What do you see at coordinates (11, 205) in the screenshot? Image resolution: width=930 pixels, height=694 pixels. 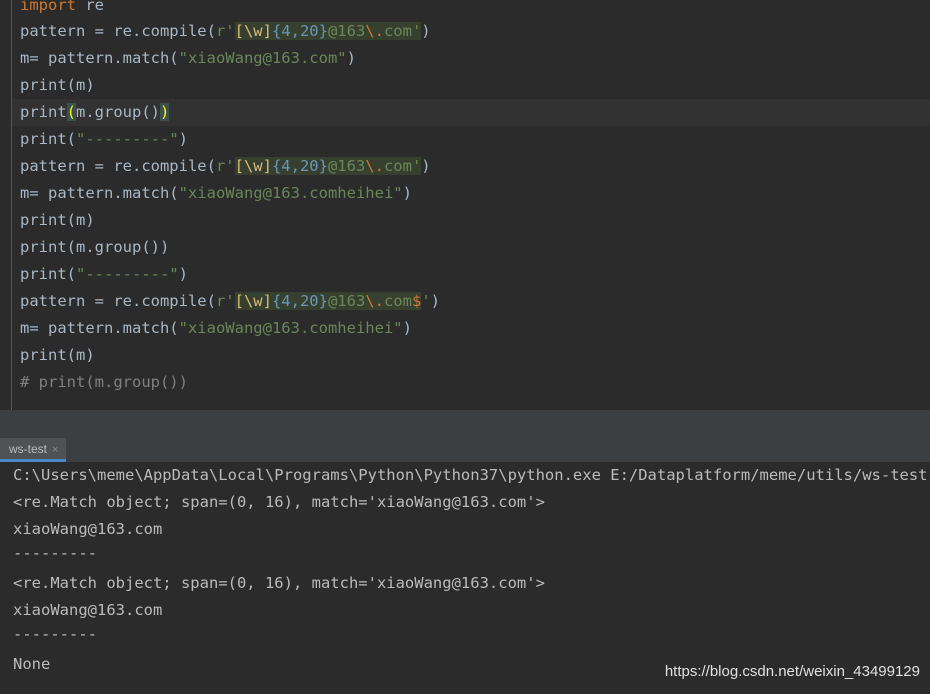 I see `gutter-divider` at bounding box center [11, 205].